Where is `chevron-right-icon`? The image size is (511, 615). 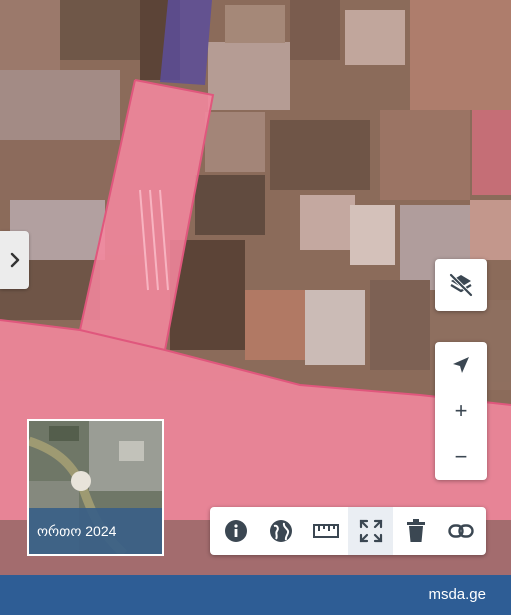
chevron-right-icon is located at coordinates (14, 260).